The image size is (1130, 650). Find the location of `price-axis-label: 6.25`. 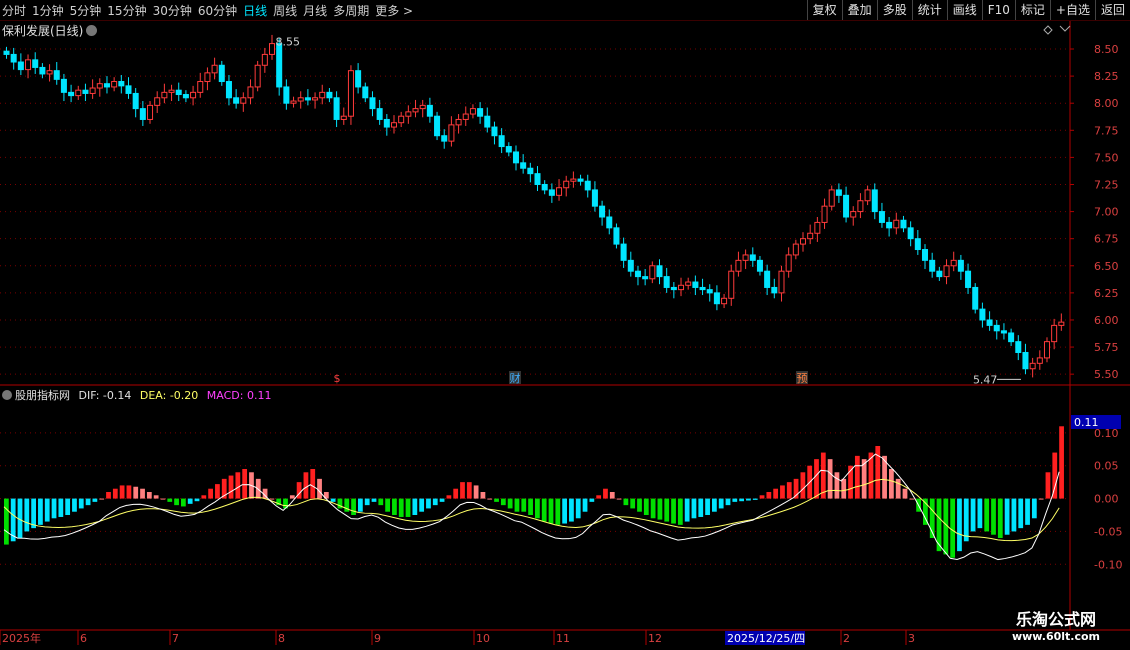

price-axis-label: 6.25 is located at coordinates (1106, 293).